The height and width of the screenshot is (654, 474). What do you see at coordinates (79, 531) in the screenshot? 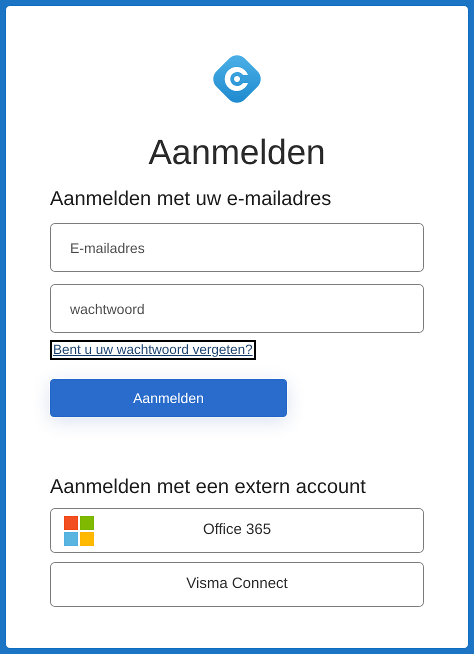
I see `microsoft-squares-icon` at bounding box center [79, 531].